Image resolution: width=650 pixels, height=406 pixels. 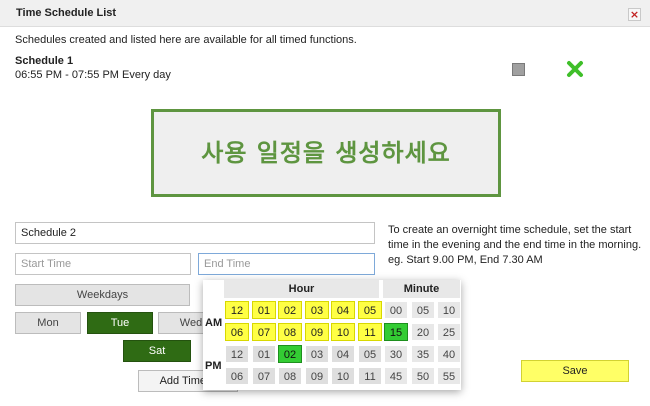 I want to click on hour-cell-am: 11, so click(x=370, y=332).